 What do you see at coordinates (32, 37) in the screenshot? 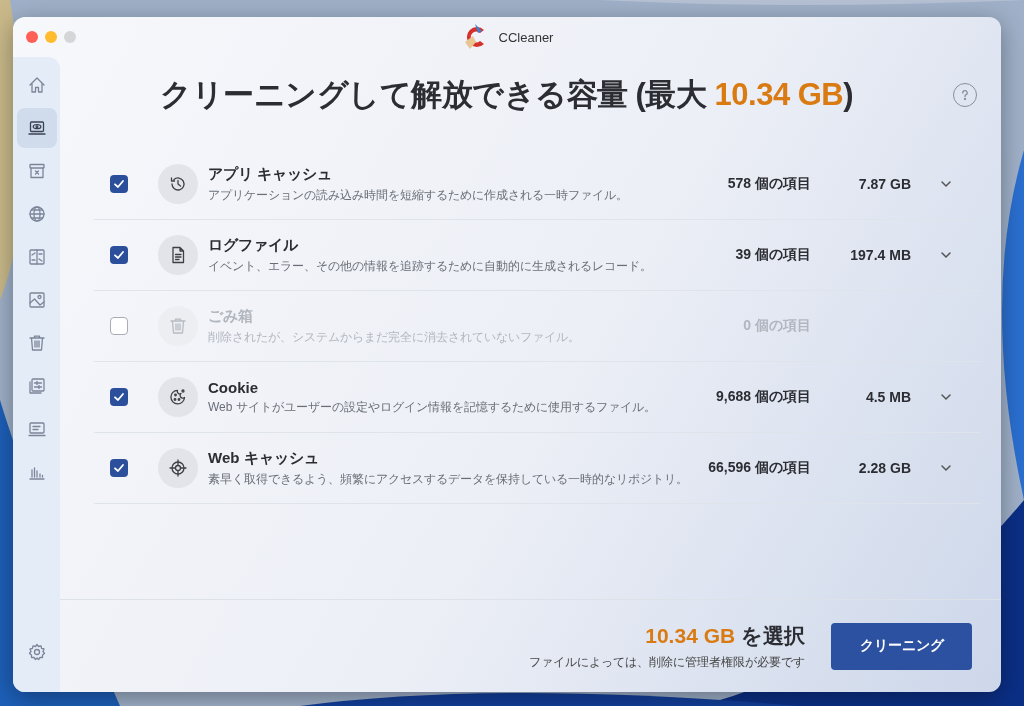
I see `close-button` at bounding box center [32, 37].